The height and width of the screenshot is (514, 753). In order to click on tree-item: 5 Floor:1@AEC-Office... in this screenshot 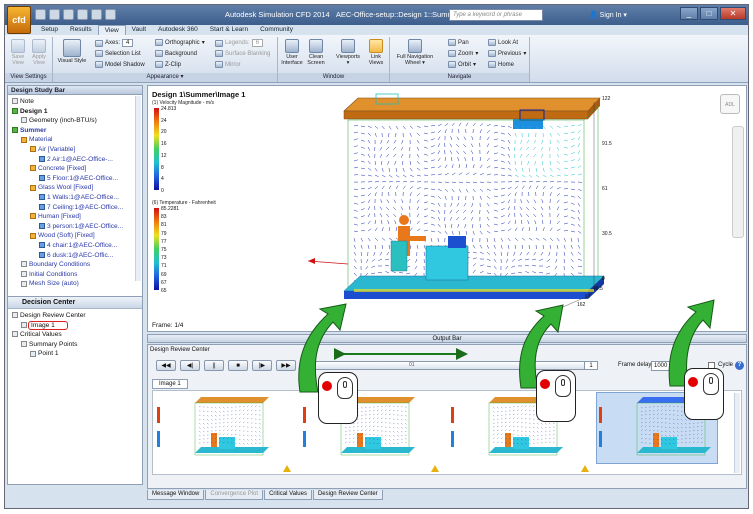, I will do `click(75, 179)`.